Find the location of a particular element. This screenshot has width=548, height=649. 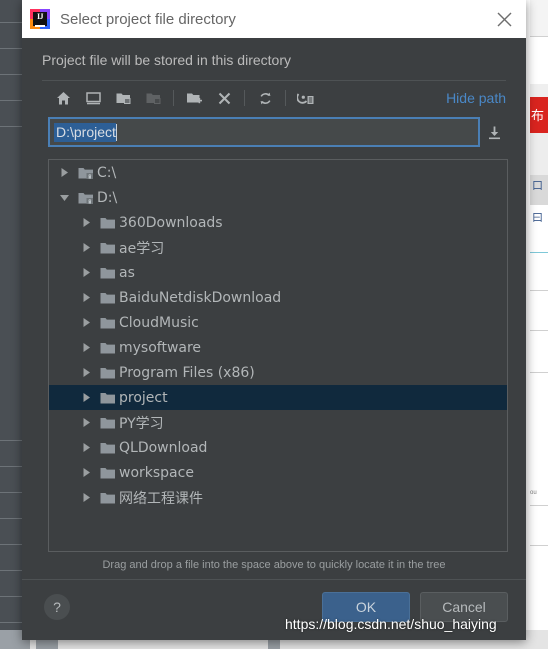

tree-row: 360Downloads is located at coordinates (278, 222).